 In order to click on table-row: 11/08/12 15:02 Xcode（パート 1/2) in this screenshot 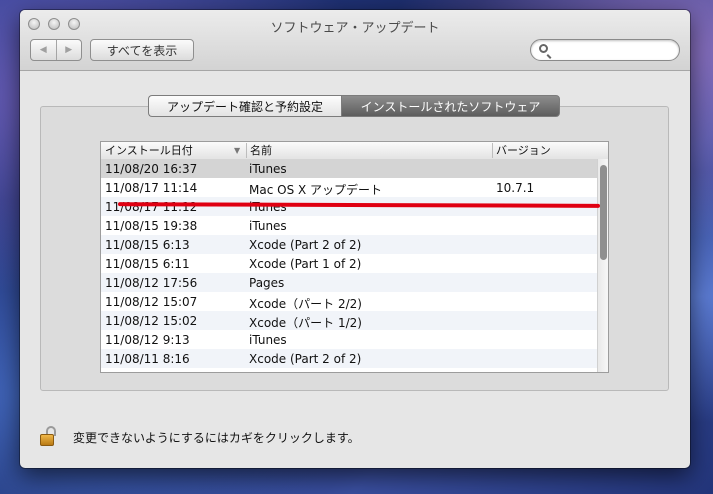, I will do `click(349, 320)`.